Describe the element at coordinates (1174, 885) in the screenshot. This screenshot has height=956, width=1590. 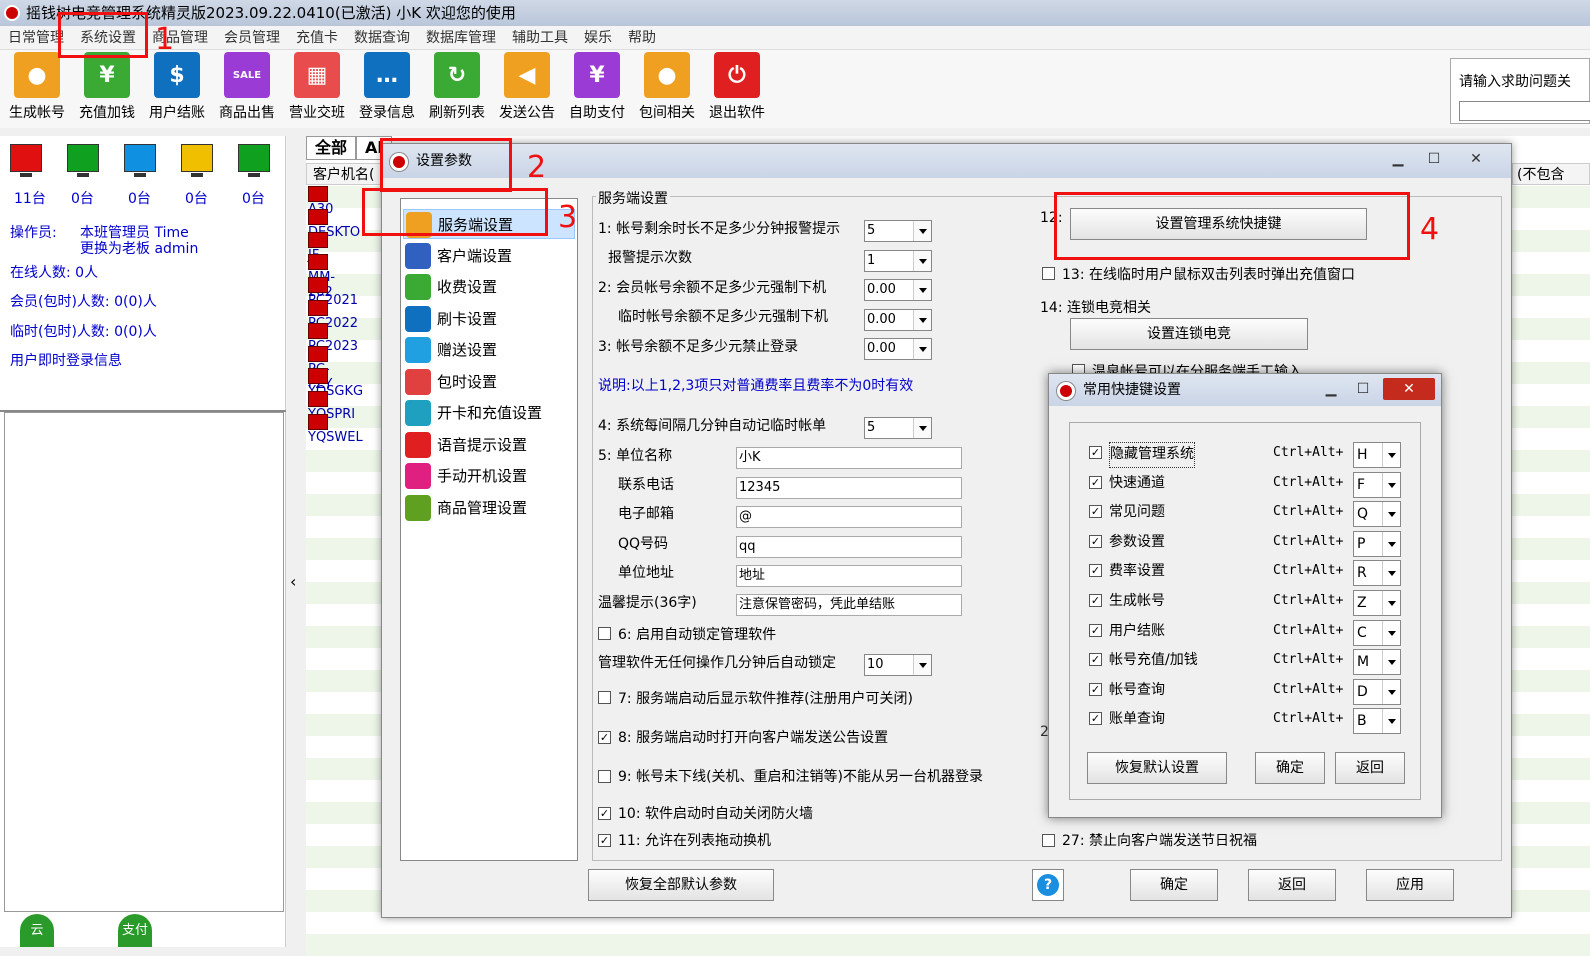
I see `ok-button: 确定` at that location.